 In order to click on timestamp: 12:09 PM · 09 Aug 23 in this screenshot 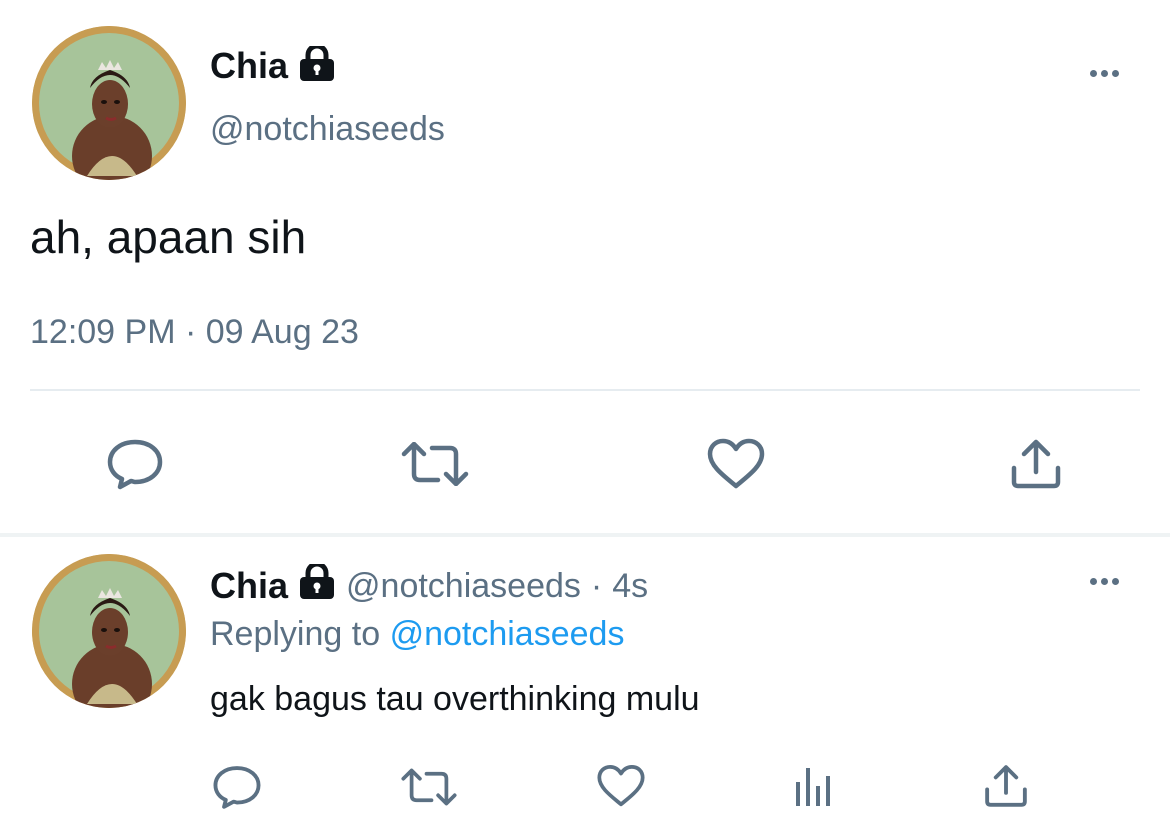, I will do `click(194, 332)`.